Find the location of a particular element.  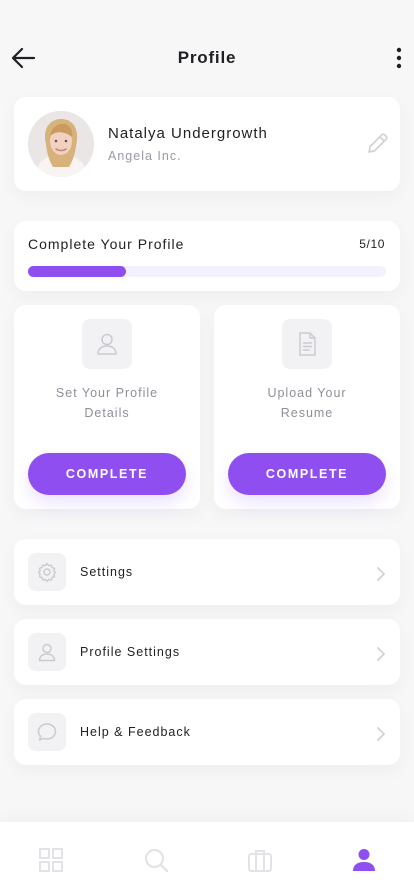

menu-label: Settings is located at coordinates (107, 572).